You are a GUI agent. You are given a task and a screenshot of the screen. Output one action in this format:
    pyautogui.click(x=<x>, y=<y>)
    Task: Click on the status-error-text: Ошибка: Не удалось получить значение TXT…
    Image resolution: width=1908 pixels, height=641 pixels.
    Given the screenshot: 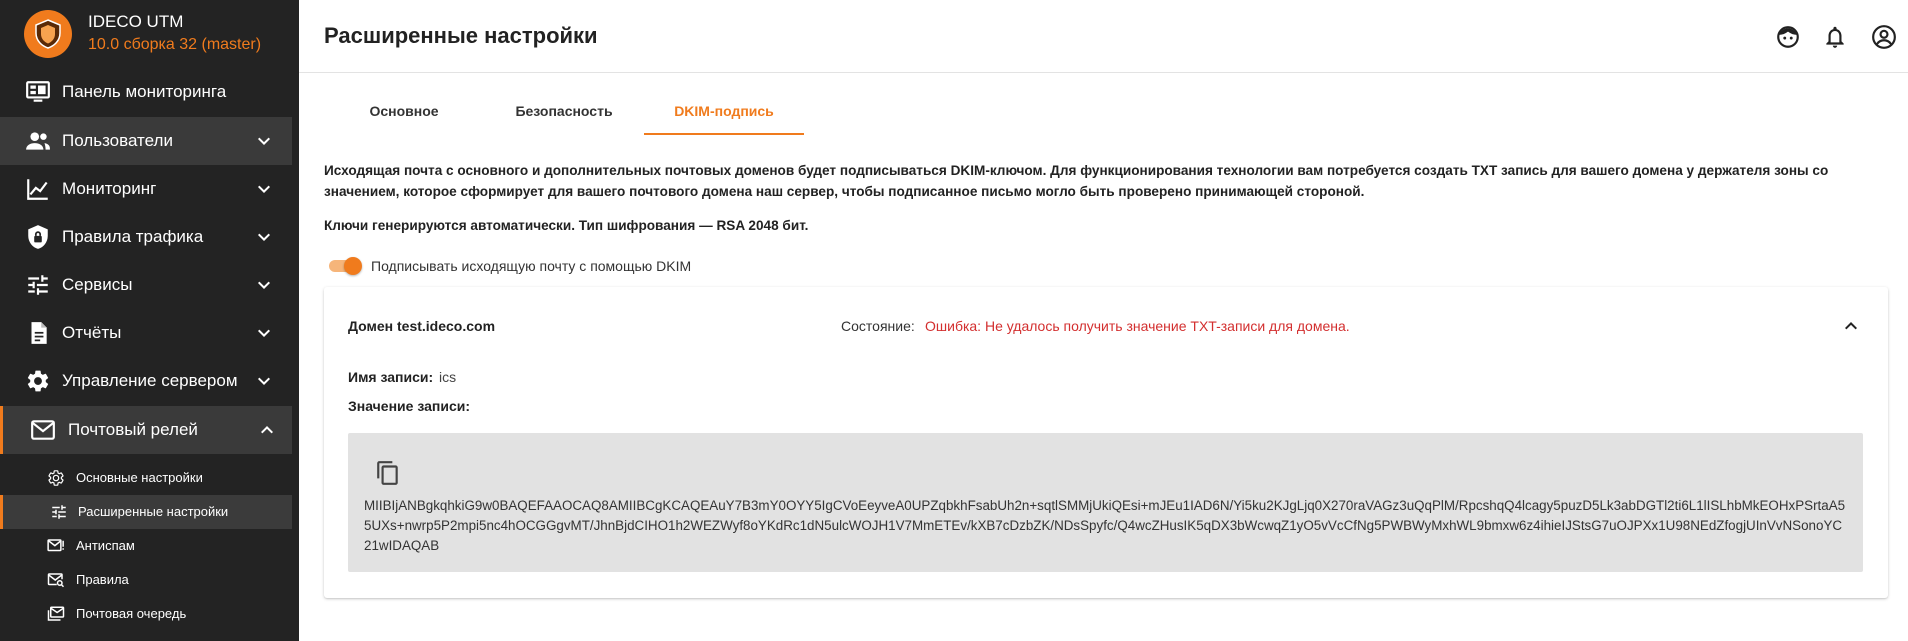 What is the action you would take?
    pyautogui.click(x=1137, y=326)
    